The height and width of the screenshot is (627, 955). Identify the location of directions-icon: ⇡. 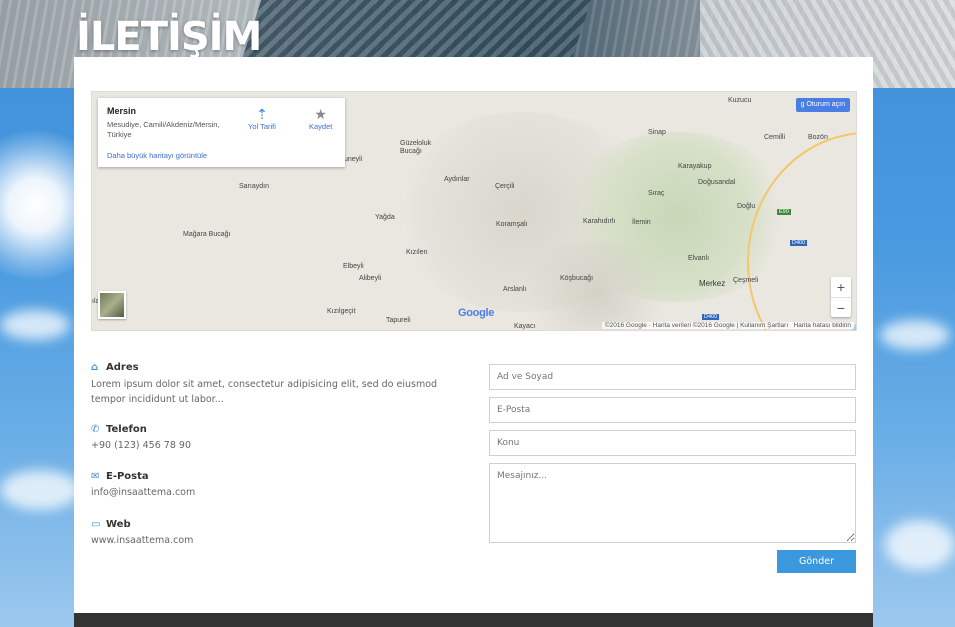
(262, 114).